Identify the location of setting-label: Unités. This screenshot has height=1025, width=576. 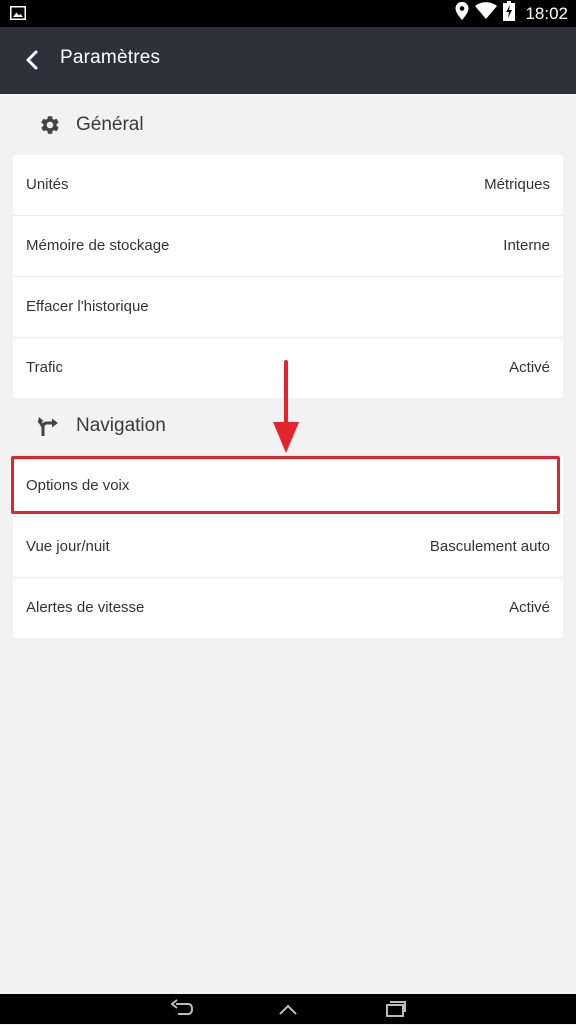
(47, 184).